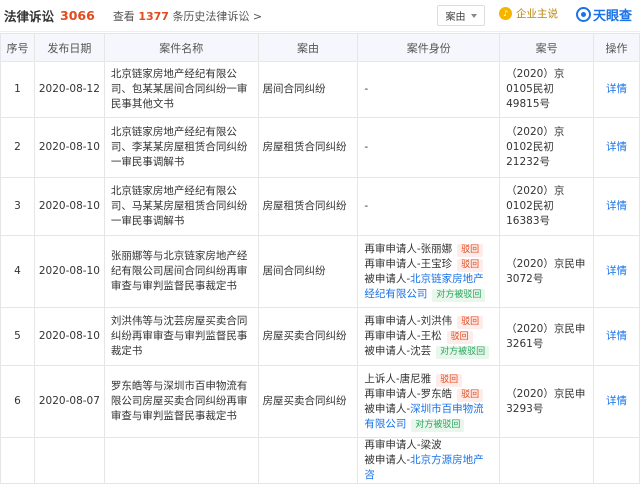 This screenshot has height=484, width=640. What do you see at coordinates (308, 47) in the screenshot?
I see `col-reason: 案由` at bounding box center [308, 47].